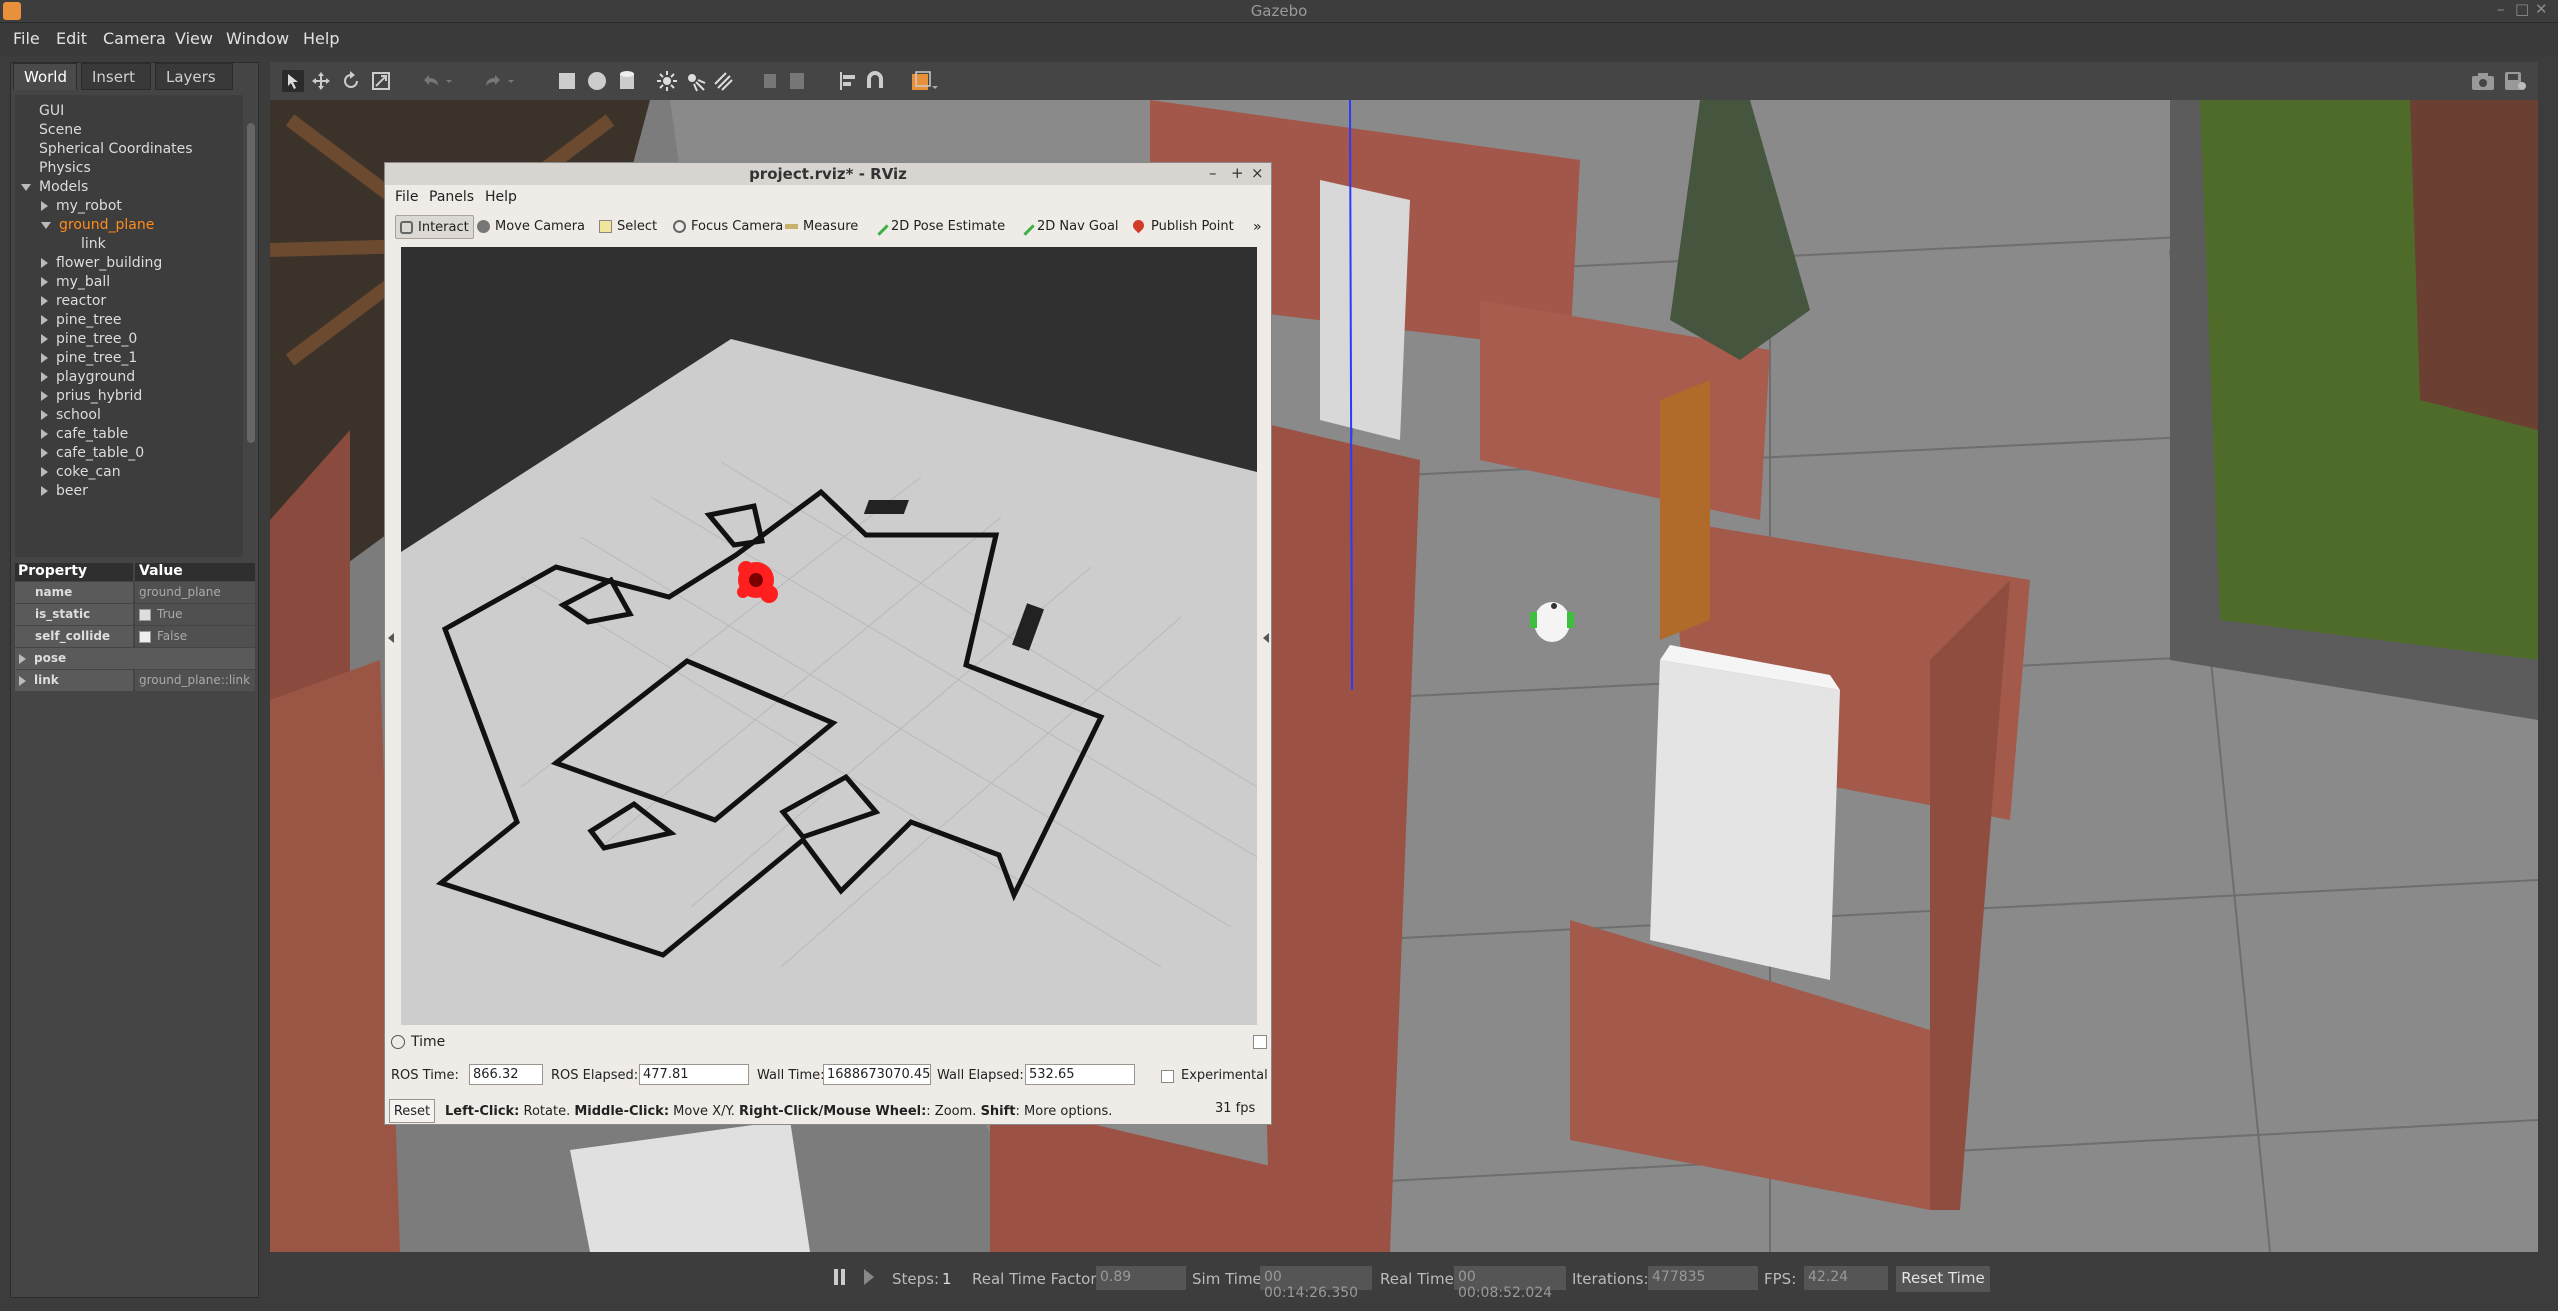 The width and height of the screenshot is (2558, 1311). I want to click on spot-light-icon, so click(695, 81).